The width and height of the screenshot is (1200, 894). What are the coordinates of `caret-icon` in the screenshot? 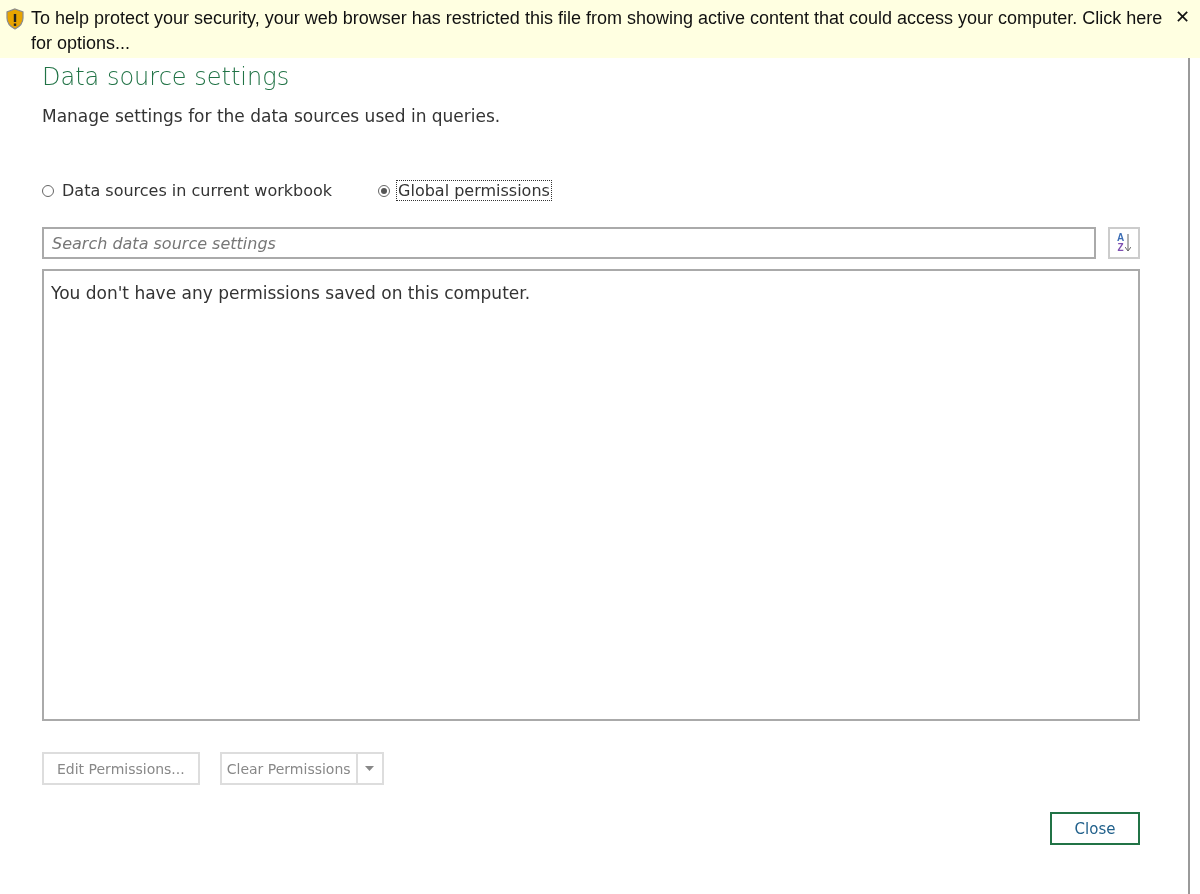 It's located at (370, 768).